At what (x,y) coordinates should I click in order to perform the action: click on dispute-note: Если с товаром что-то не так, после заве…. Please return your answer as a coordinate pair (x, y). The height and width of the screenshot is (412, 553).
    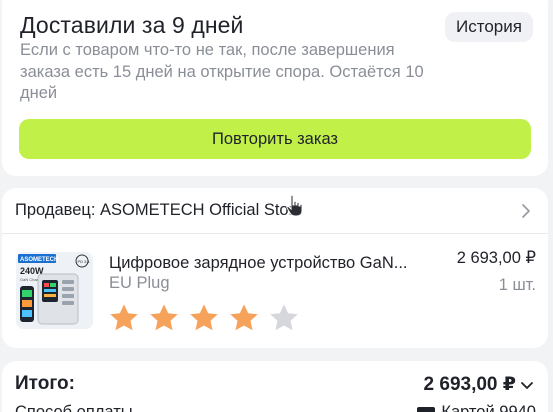
    Looking at the image, I should click on (222, 71).